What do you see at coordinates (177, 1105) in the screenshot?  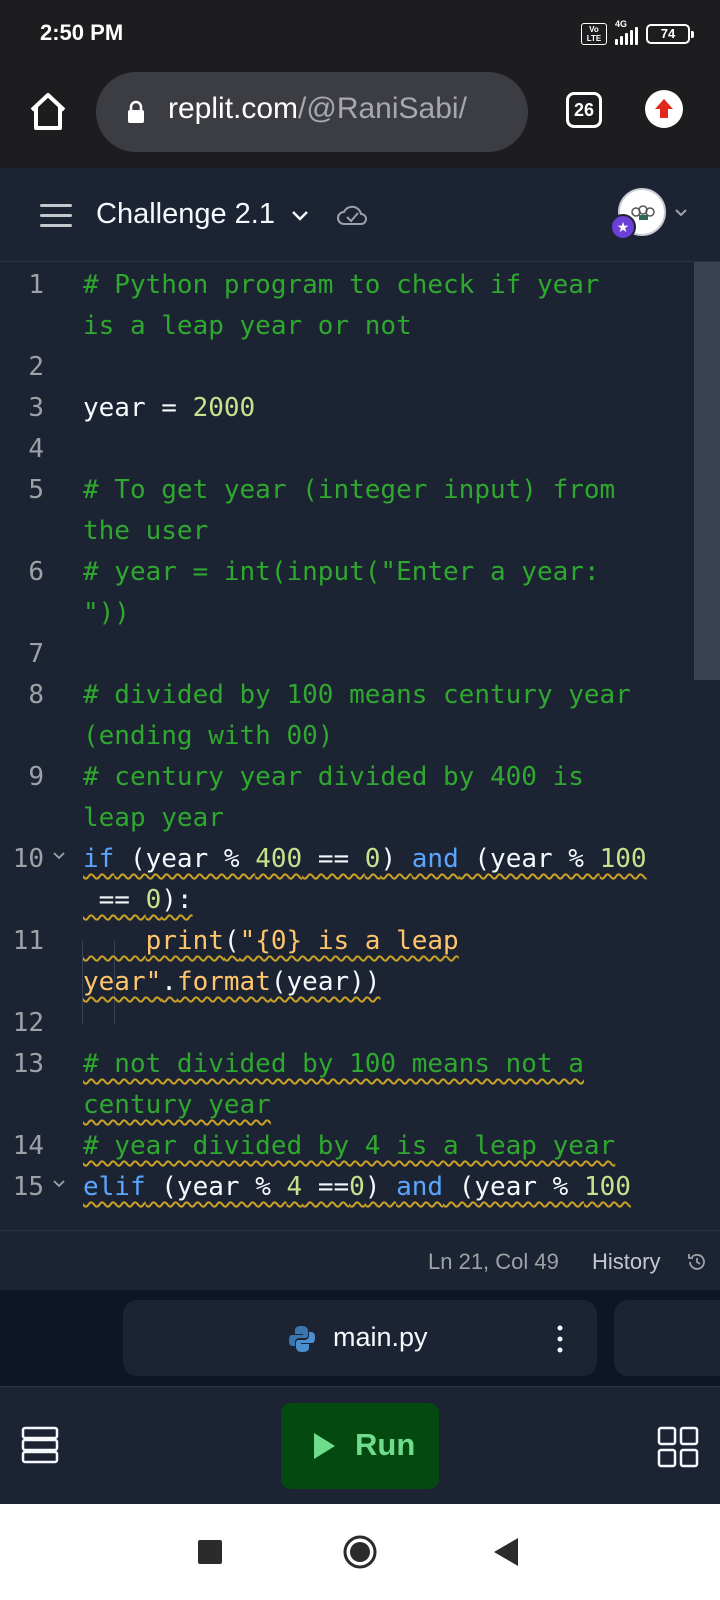 I see `code-text: century year` at bounding box center [177, 1105].